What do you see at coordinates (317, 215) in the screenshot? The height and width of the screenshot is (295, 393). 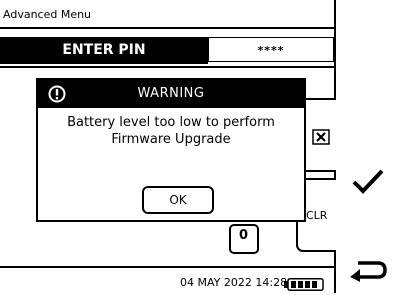 I see `clear-key-label: CLR` at bounding box center [317, 215].